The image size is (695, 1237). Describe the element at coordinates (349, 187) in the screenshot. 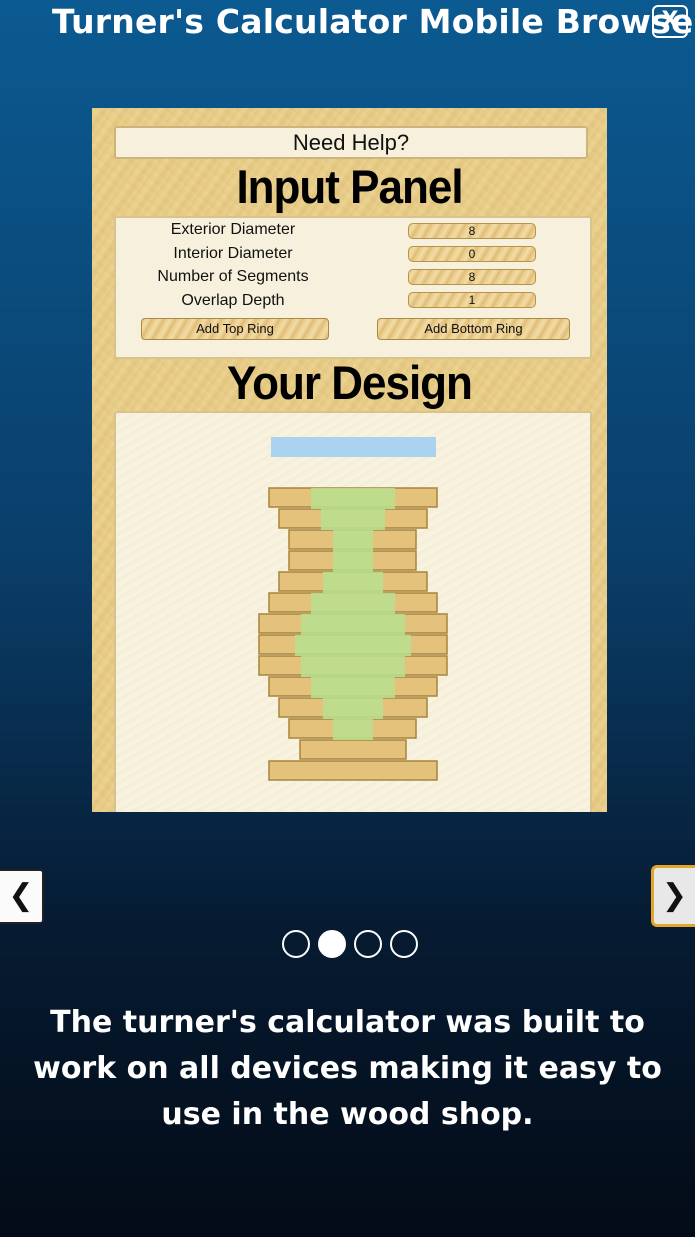

I see `input-panel-heading: Input Panel` at that location.